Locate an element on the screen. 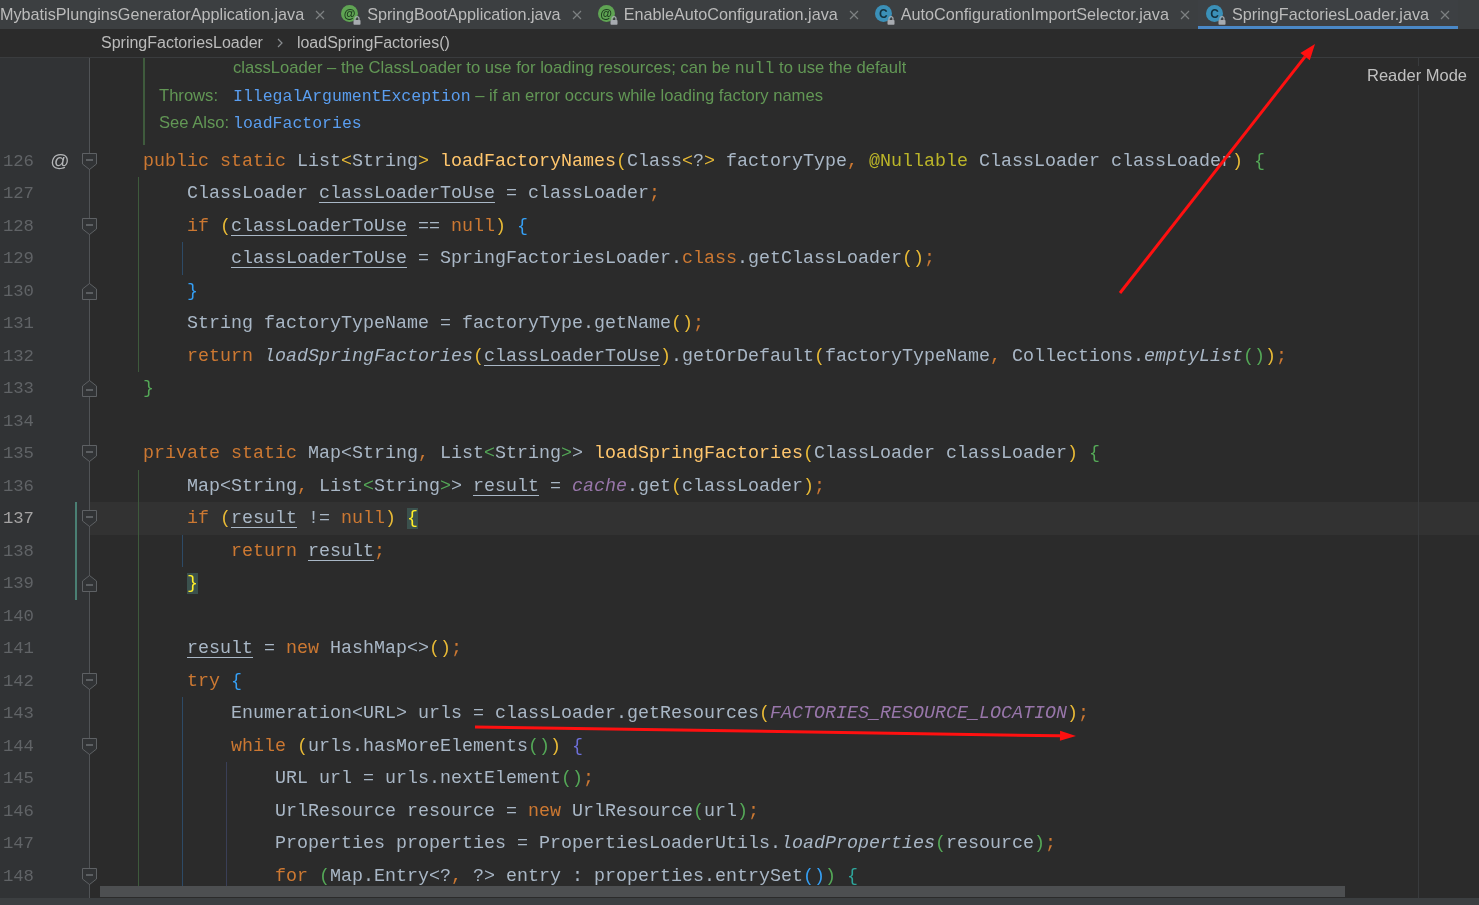  scrollbar-thumb is located at coordinates (722, 891).